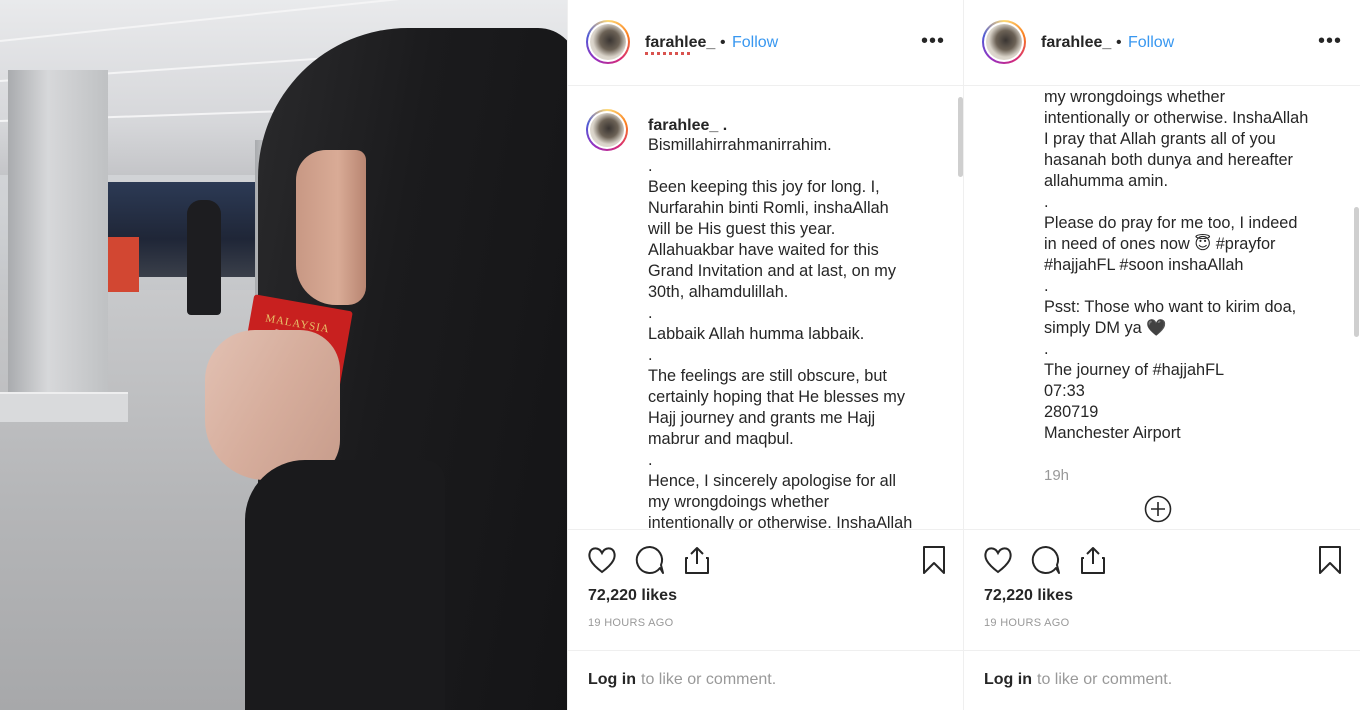 The height and width of the screenshot is (710, 1360). What do you see at coordinates (607, 130) in the screenshot?
I see `caption-avatar` at bounding box center [607, 130].